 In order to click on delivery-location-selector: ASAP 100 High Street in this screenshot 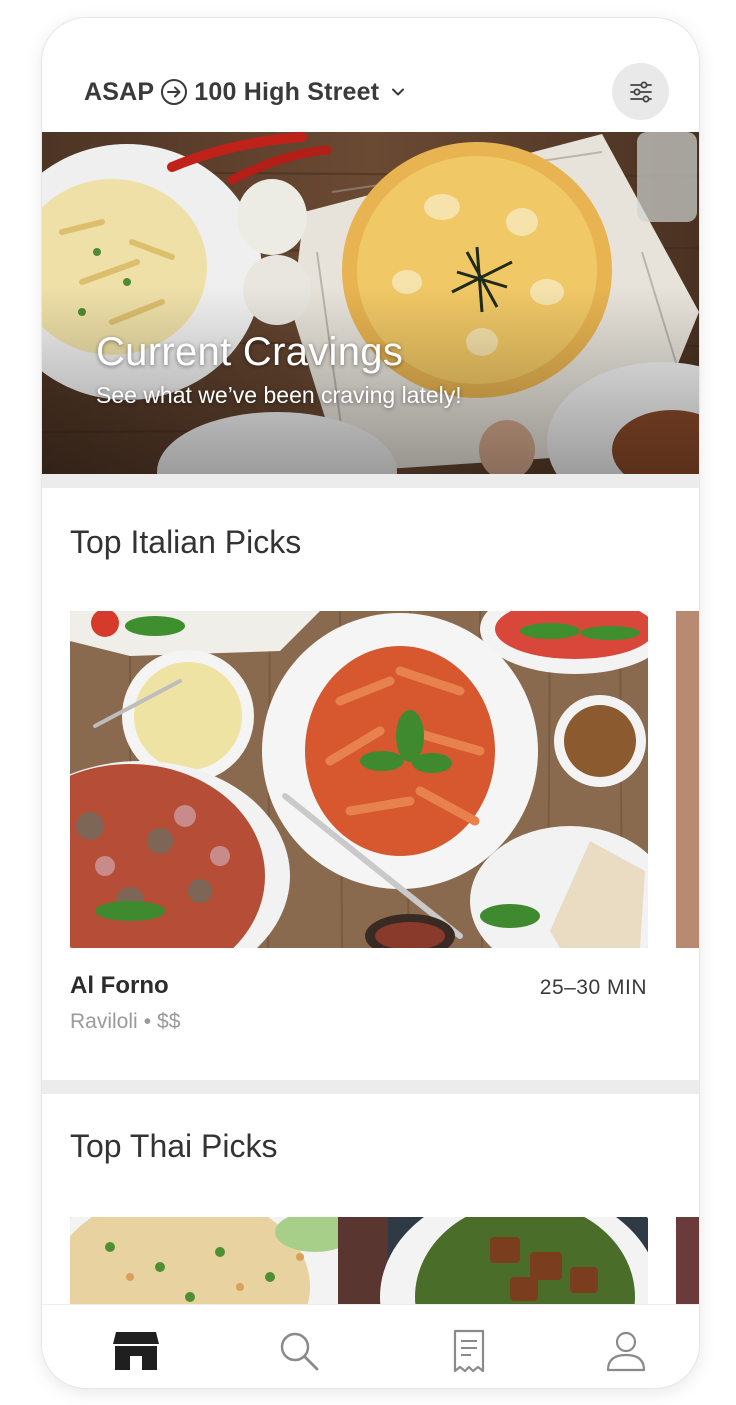, I will do `click(245, 92)`.